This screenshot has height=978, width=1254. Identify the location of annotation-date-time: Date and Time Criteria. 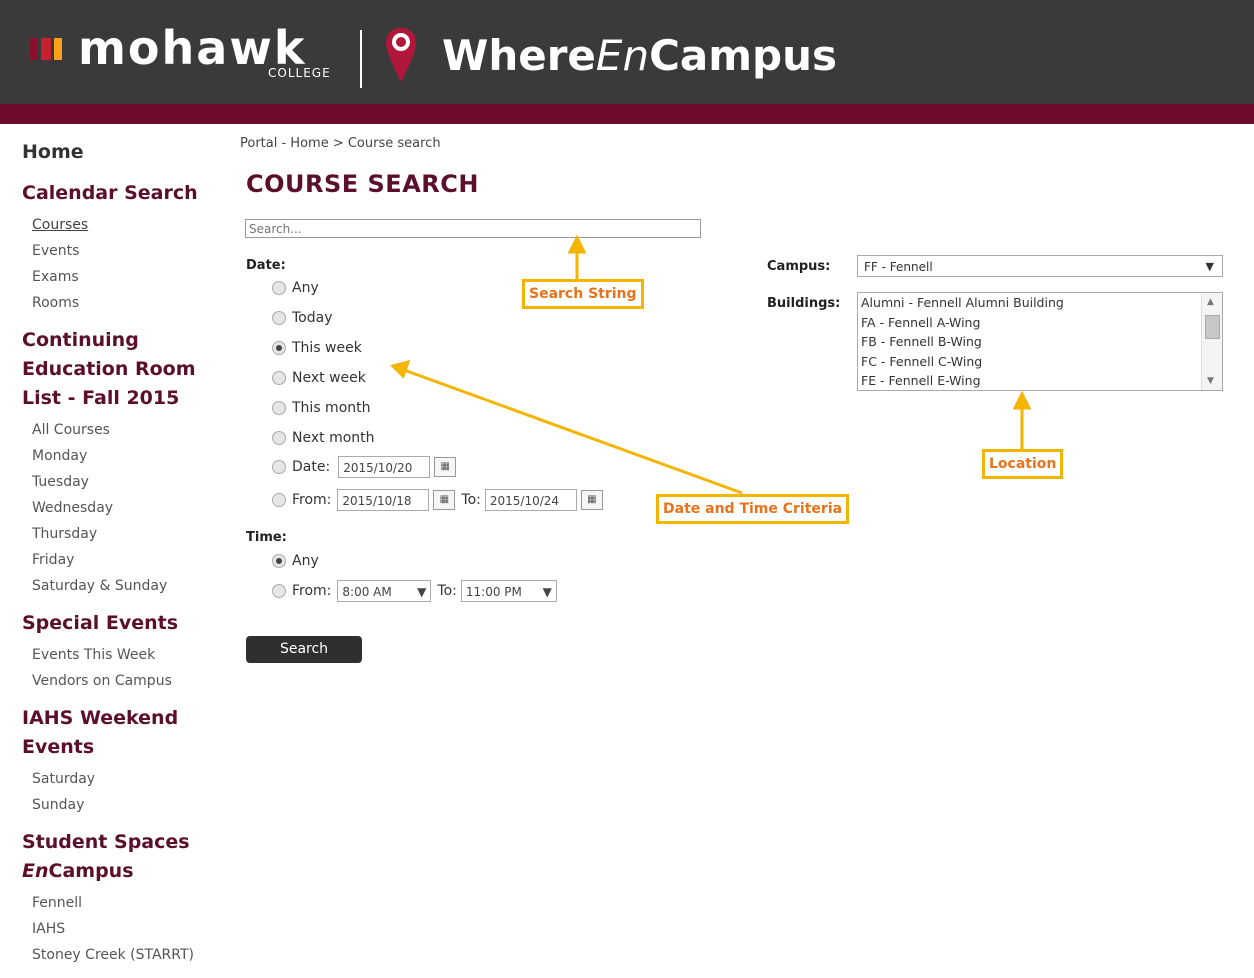
(753, 509).